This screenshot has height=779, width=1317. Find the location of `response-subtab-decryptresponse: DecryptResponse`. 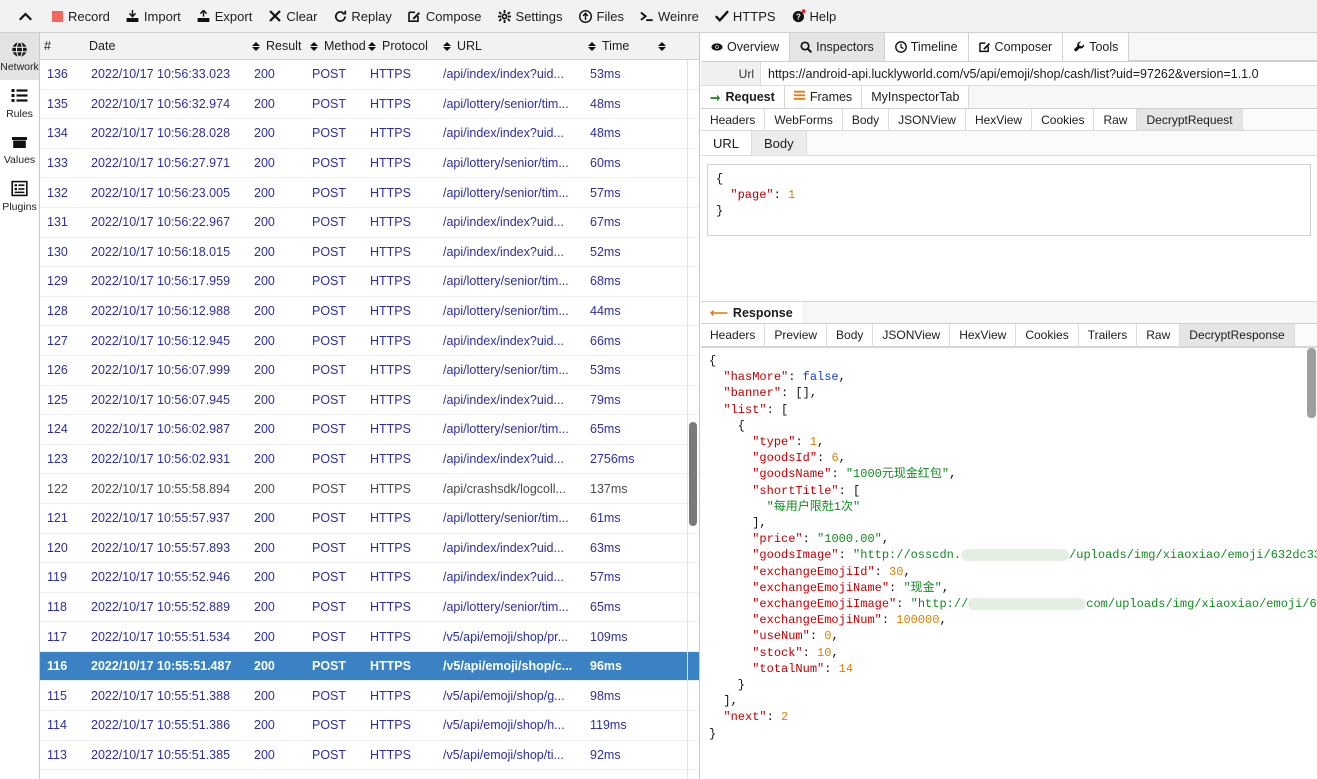

response-subtab-decryptresponse: DecryptResponse is located at coordinates (1237, 335).